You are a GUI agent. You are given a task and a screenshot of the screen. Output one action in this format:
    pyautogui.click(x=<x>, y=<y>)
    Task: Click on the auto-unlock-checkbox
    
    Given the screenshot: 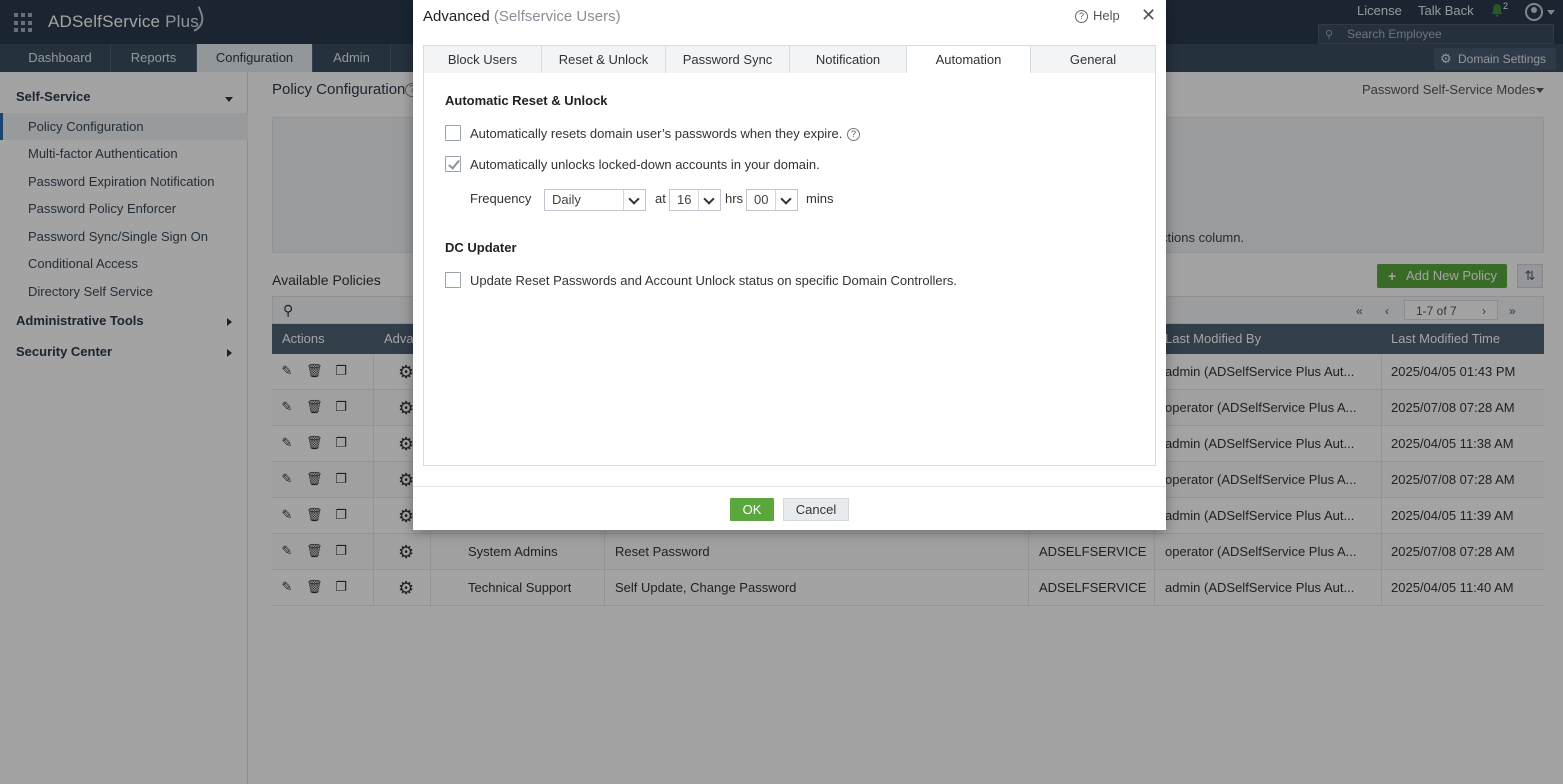 What is the action you would take?
    pyautogui.click(x=453, y=164)
    